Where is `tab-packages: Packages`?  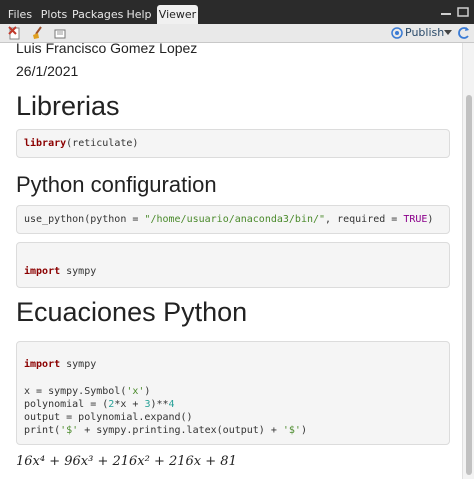 tab-packages: Packages is located at coordinates (97, 14).